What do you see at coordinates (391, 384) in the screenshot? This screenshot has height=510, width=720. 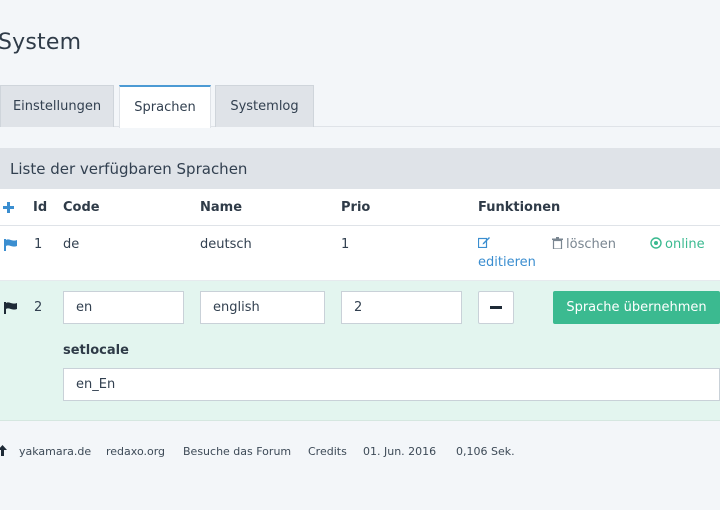 I see `setlocale-input: en_En` at bounding box center [391, 384].